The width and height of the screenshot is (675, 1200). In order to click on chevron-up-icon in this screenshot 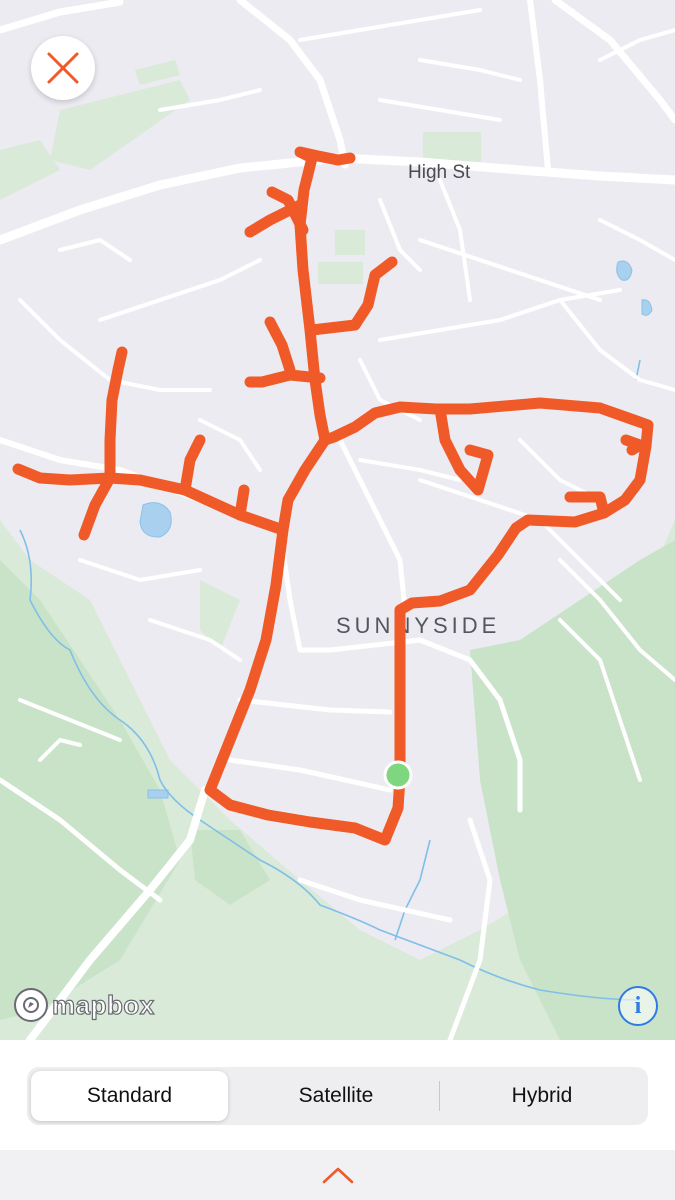, I will do `click(337, 1175)`.